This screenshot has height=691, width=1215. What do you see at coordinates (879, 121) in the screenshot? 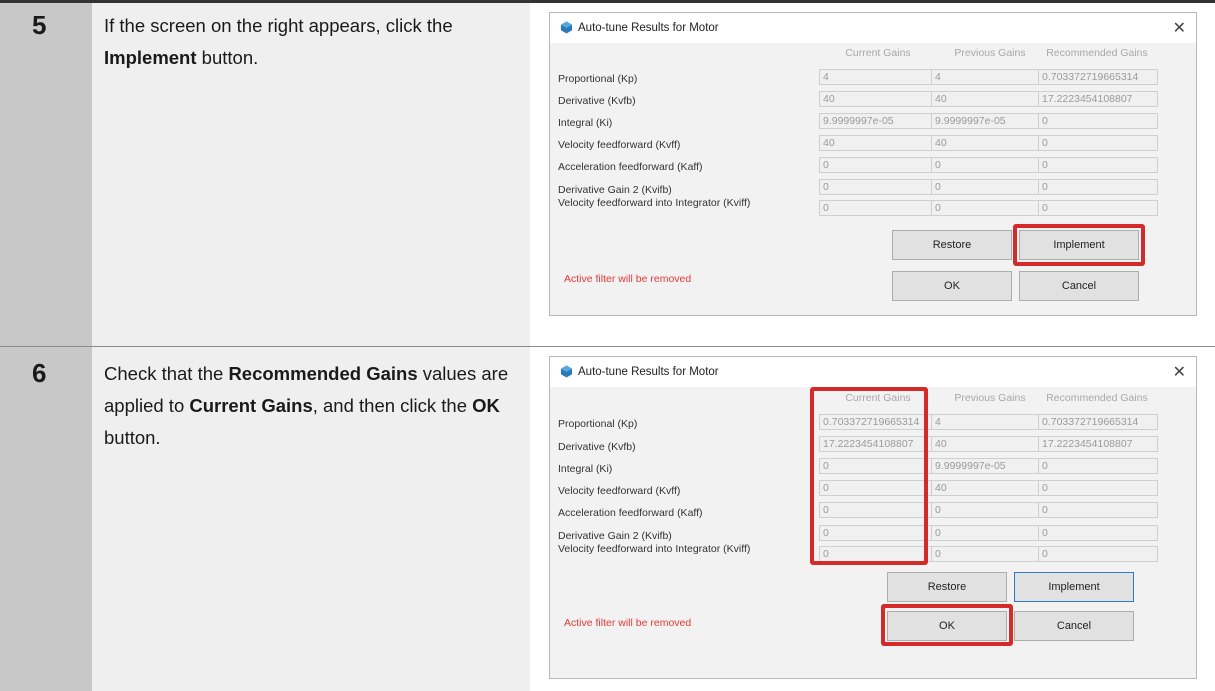
I see `current-gain-field: 9.9999997e-05` at bounding box center [879, 121].